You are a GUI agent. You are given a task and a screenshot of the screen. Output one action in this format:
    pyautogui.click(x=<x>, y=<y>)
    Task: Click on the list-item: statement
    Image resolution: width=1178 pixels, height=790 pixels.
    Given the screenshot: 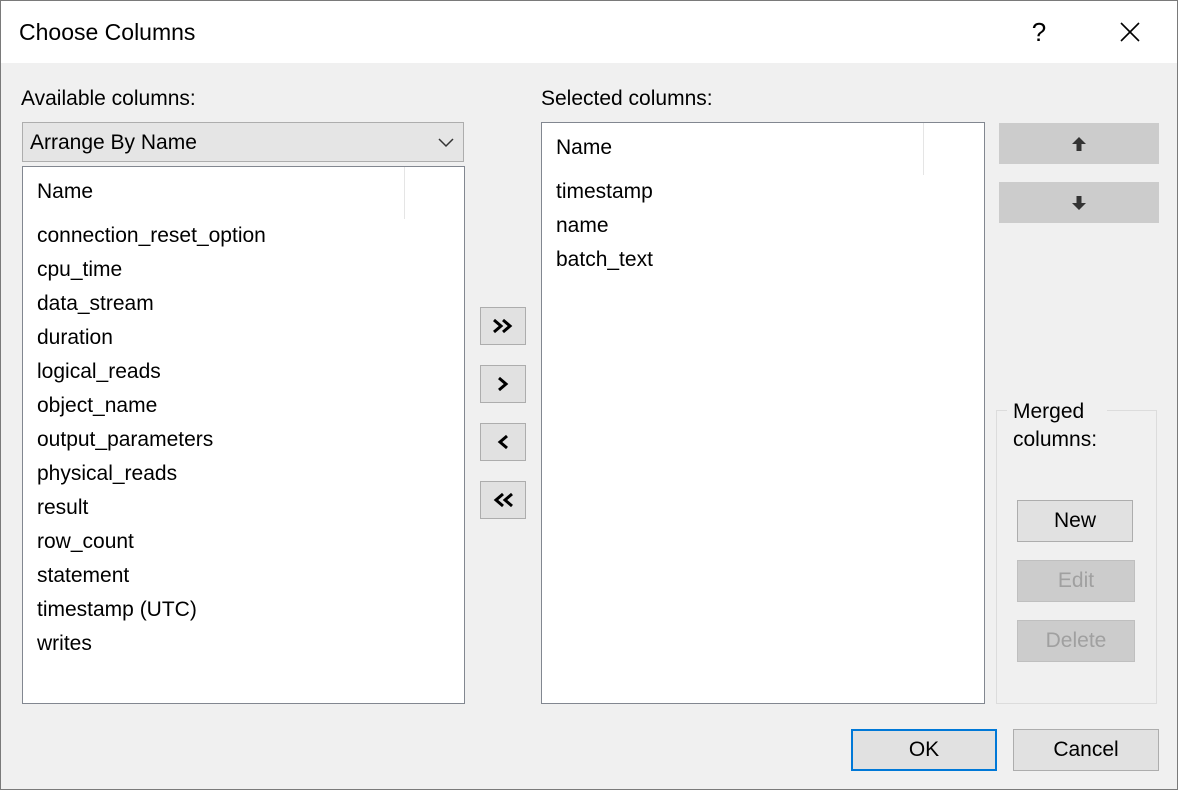 What is the action you would take?
    pyautogui.click(x=243, y=576)
    